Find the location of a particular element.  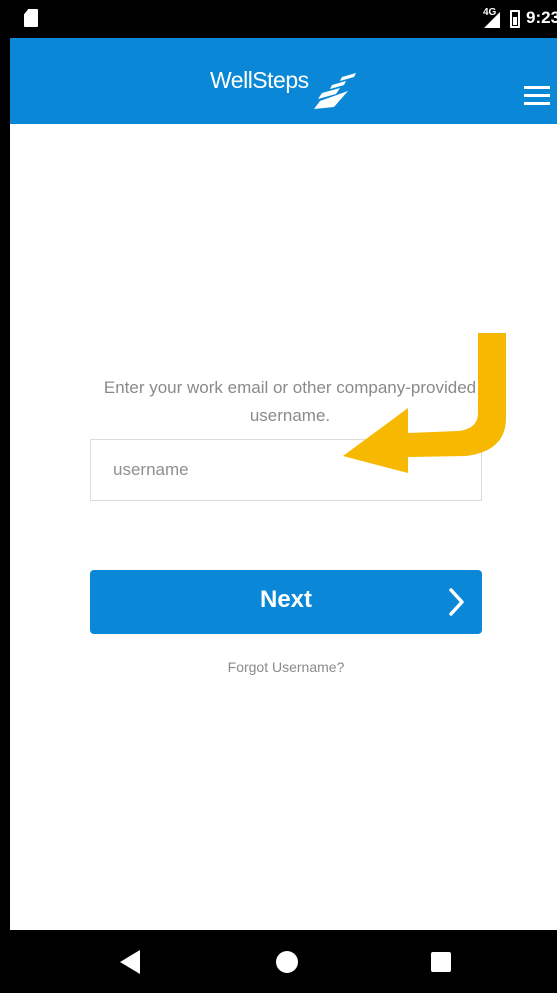

logo-text: WellSteps is located at coordinates (259, 80).